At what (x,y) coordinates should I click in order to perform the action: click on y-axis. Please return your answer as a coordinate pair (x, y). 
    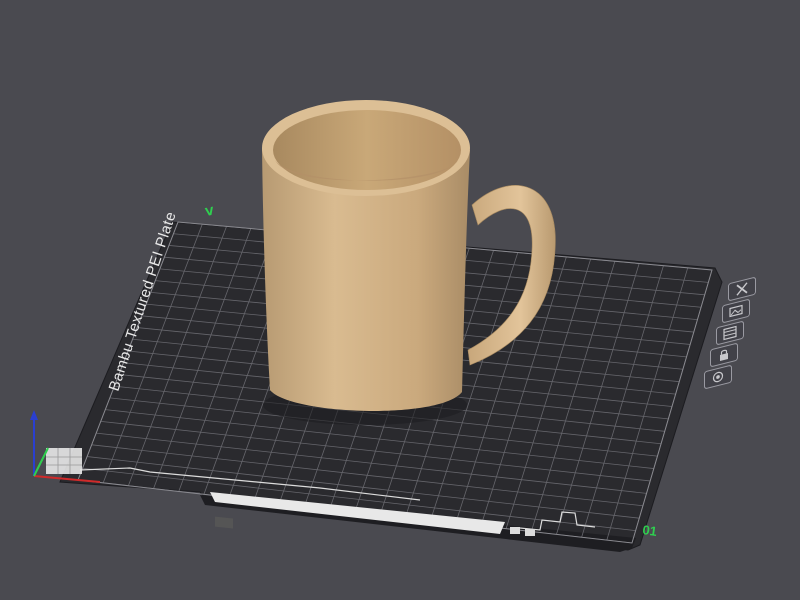
    Looking at the image, I should click on (41, 462).